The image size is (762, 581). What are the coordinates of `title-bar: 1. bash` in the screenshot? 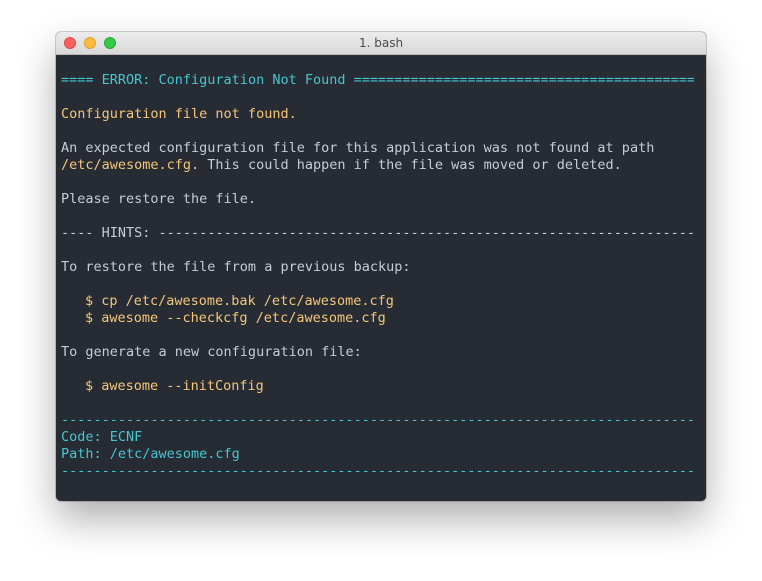 It's located at (381, 43).